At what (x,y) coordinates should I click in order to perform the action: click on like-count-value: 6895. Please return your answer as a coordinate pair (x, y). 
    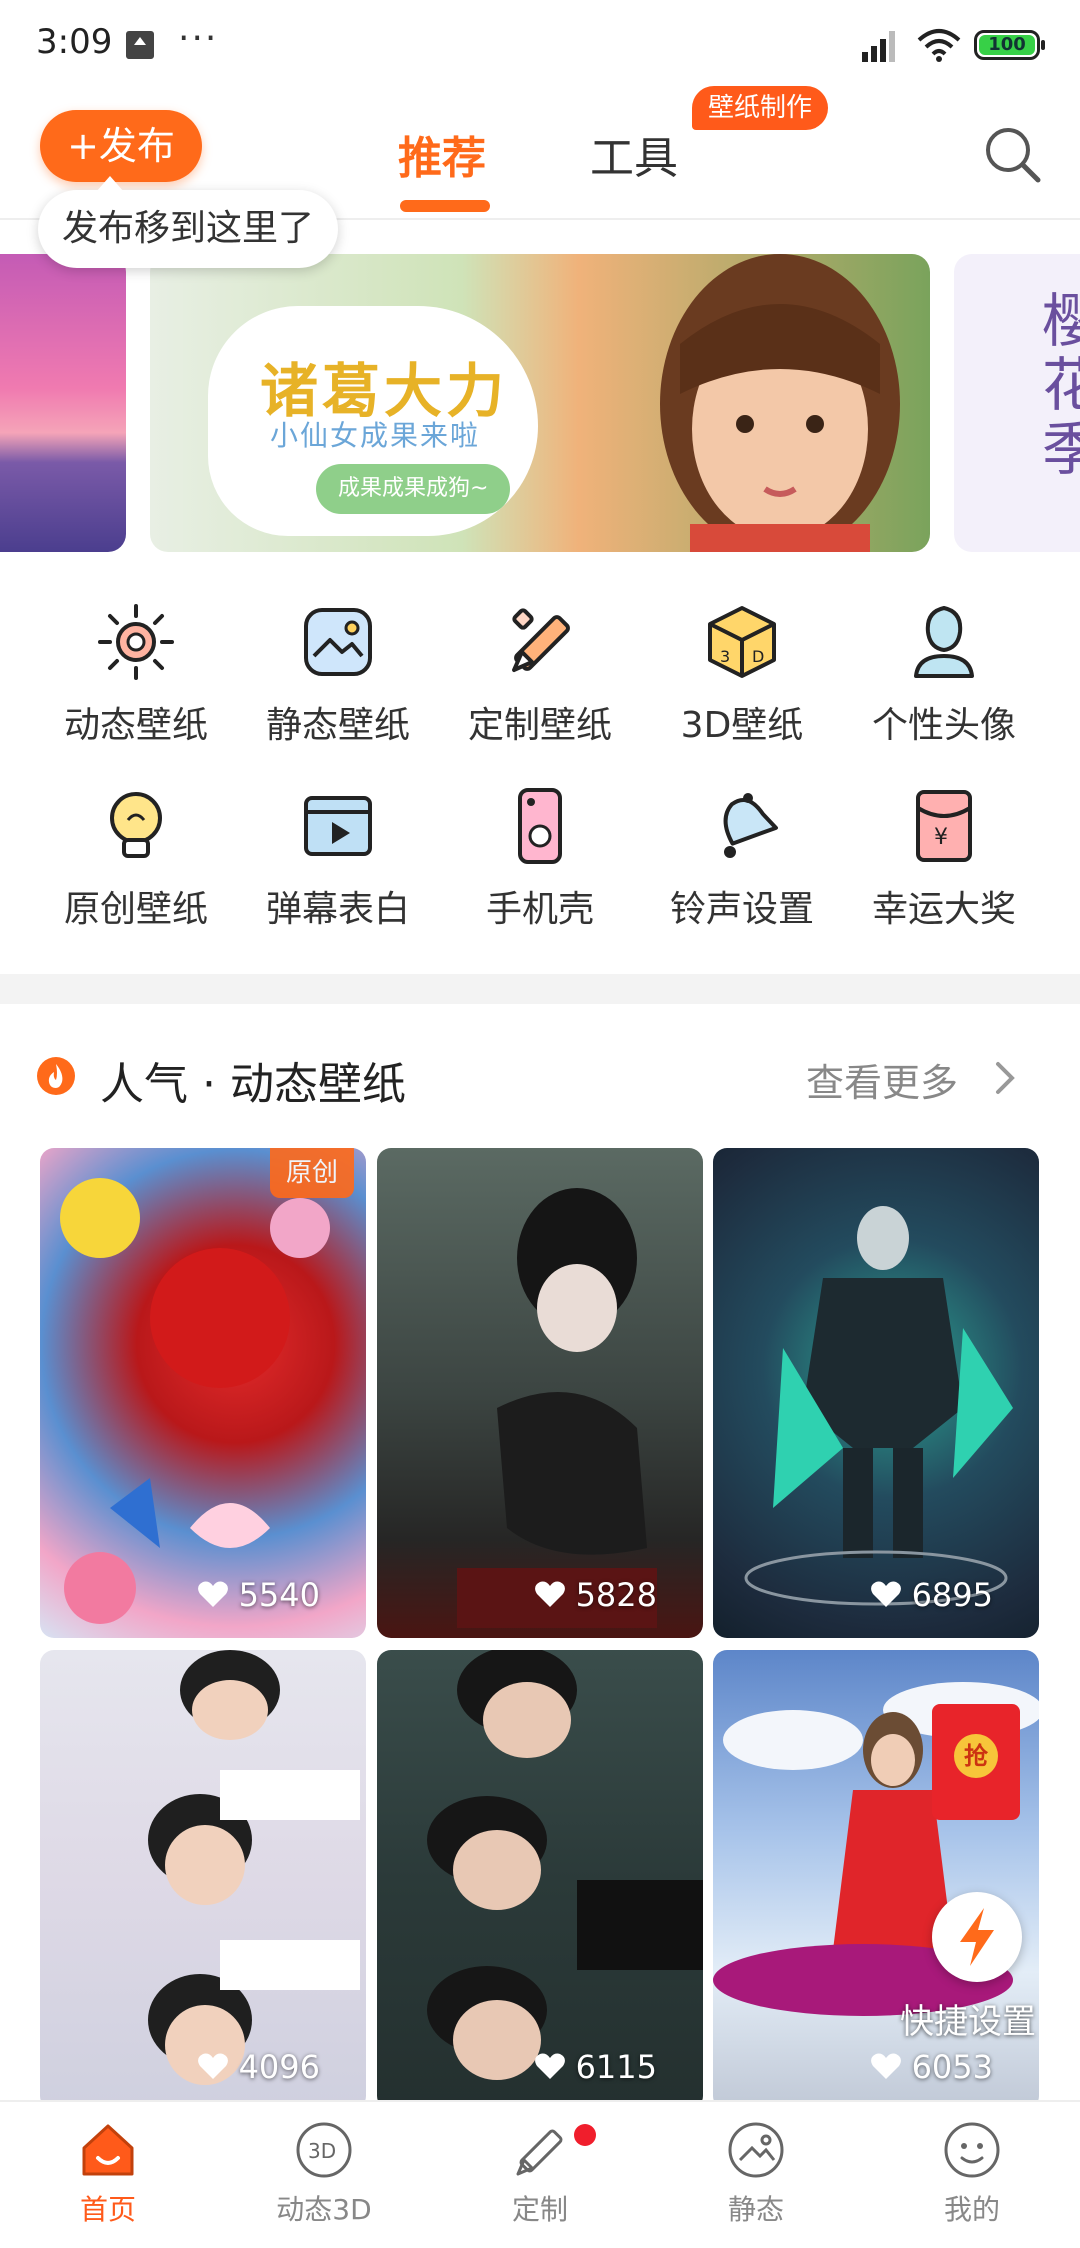
    Looking at the image, I should click on (952, 1595).